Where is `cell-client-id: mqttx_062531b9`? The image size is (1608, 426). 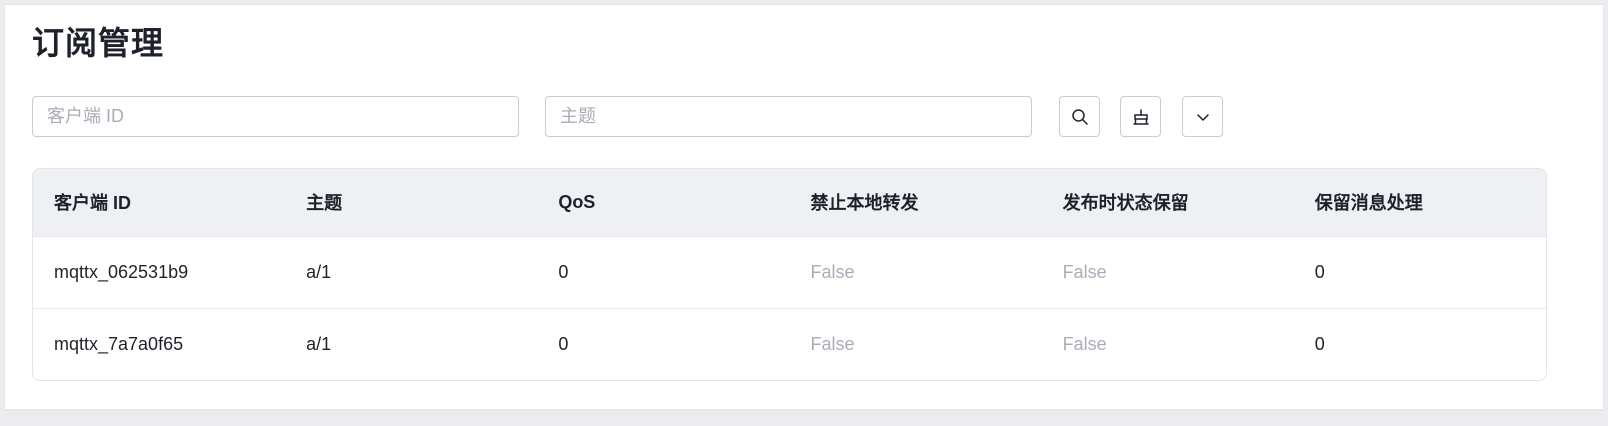 cell-client-id: mqttx_062531b9 is located at coordinates (121, 271).